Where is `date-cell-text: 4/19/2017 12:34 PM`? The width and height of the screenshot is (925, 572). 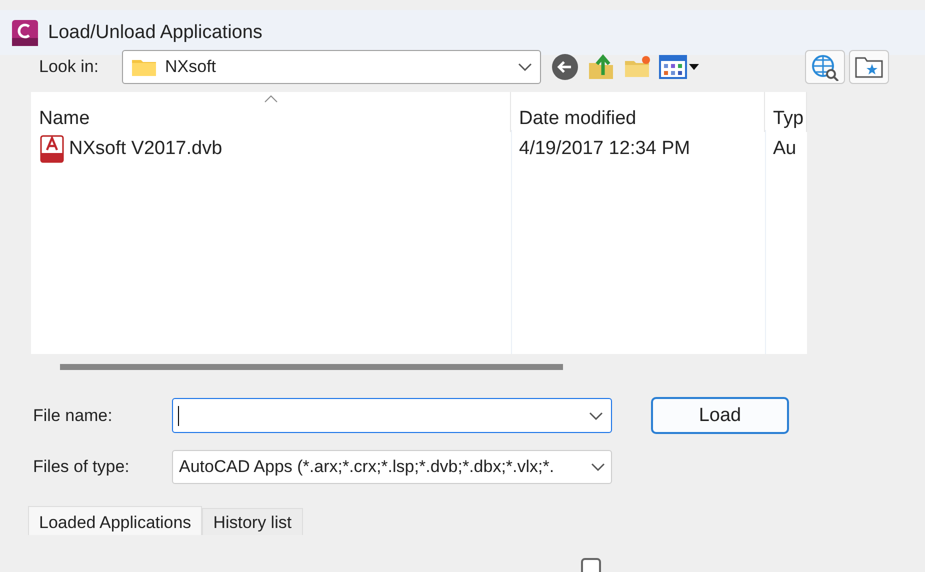
date-cell-text: 4/19/2017 12:34 PM is located at coordinates (605, 149).